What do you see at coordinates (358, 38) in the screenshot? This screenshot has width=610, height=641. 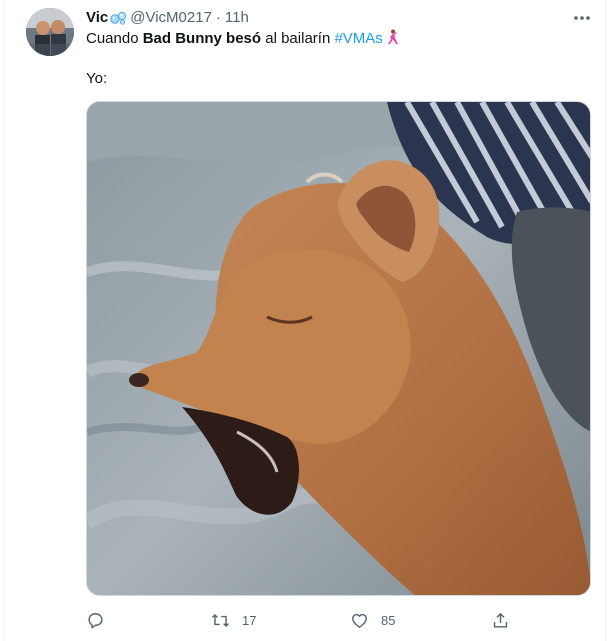 I see `hashtag-link: #VMAs` at bounding box center [358, 38].